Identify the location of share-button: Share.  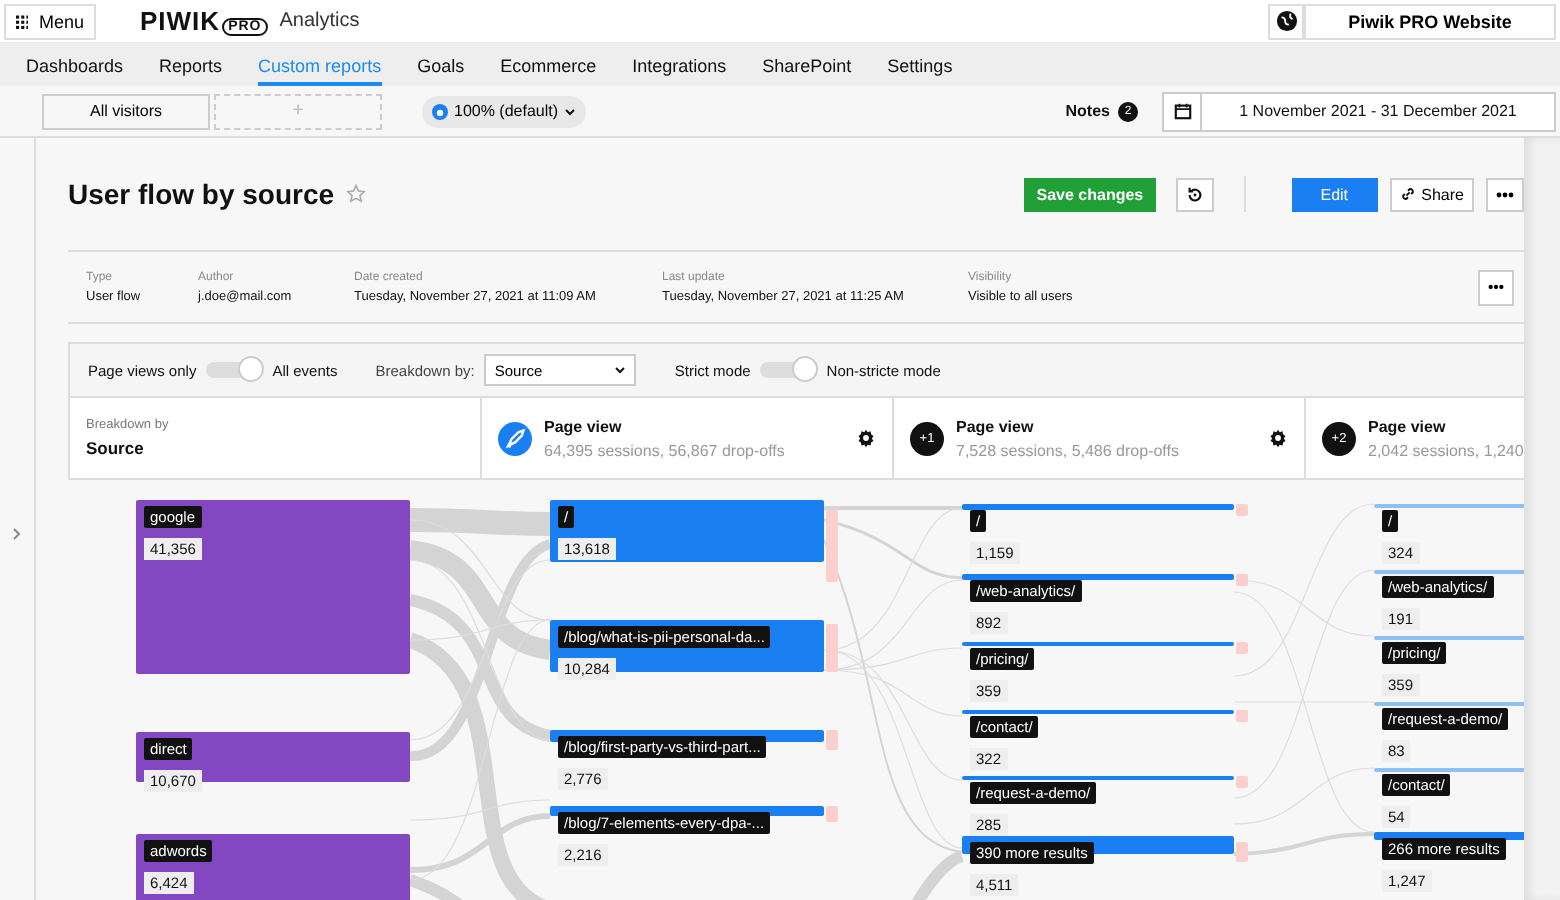
(1431, 194).